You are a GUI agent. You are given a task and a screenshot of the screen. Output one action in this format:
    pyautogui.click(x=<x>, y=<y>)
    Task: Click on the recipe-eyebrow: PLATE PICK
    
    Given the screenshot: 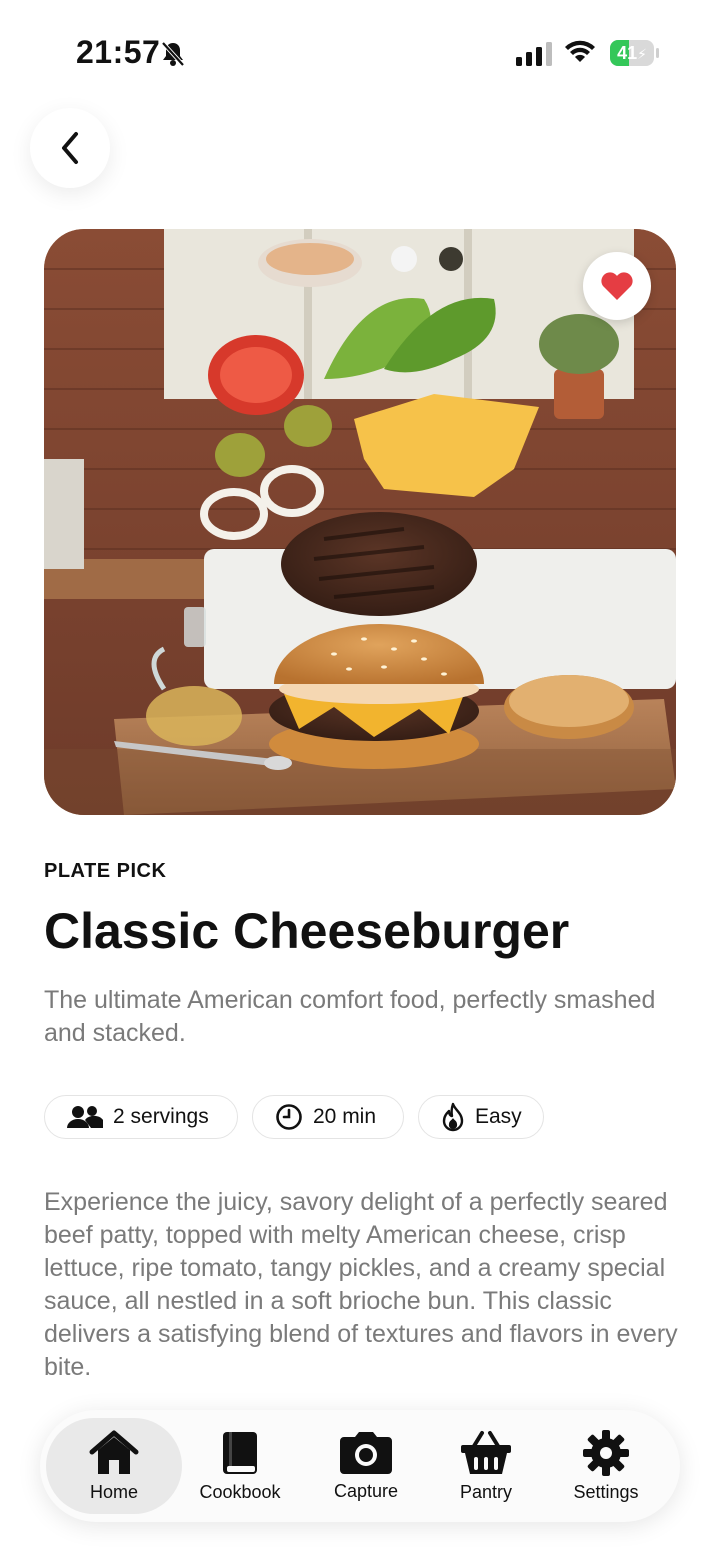 What is the action you would take?
    pyautogui.click(x=105, y=871)
    